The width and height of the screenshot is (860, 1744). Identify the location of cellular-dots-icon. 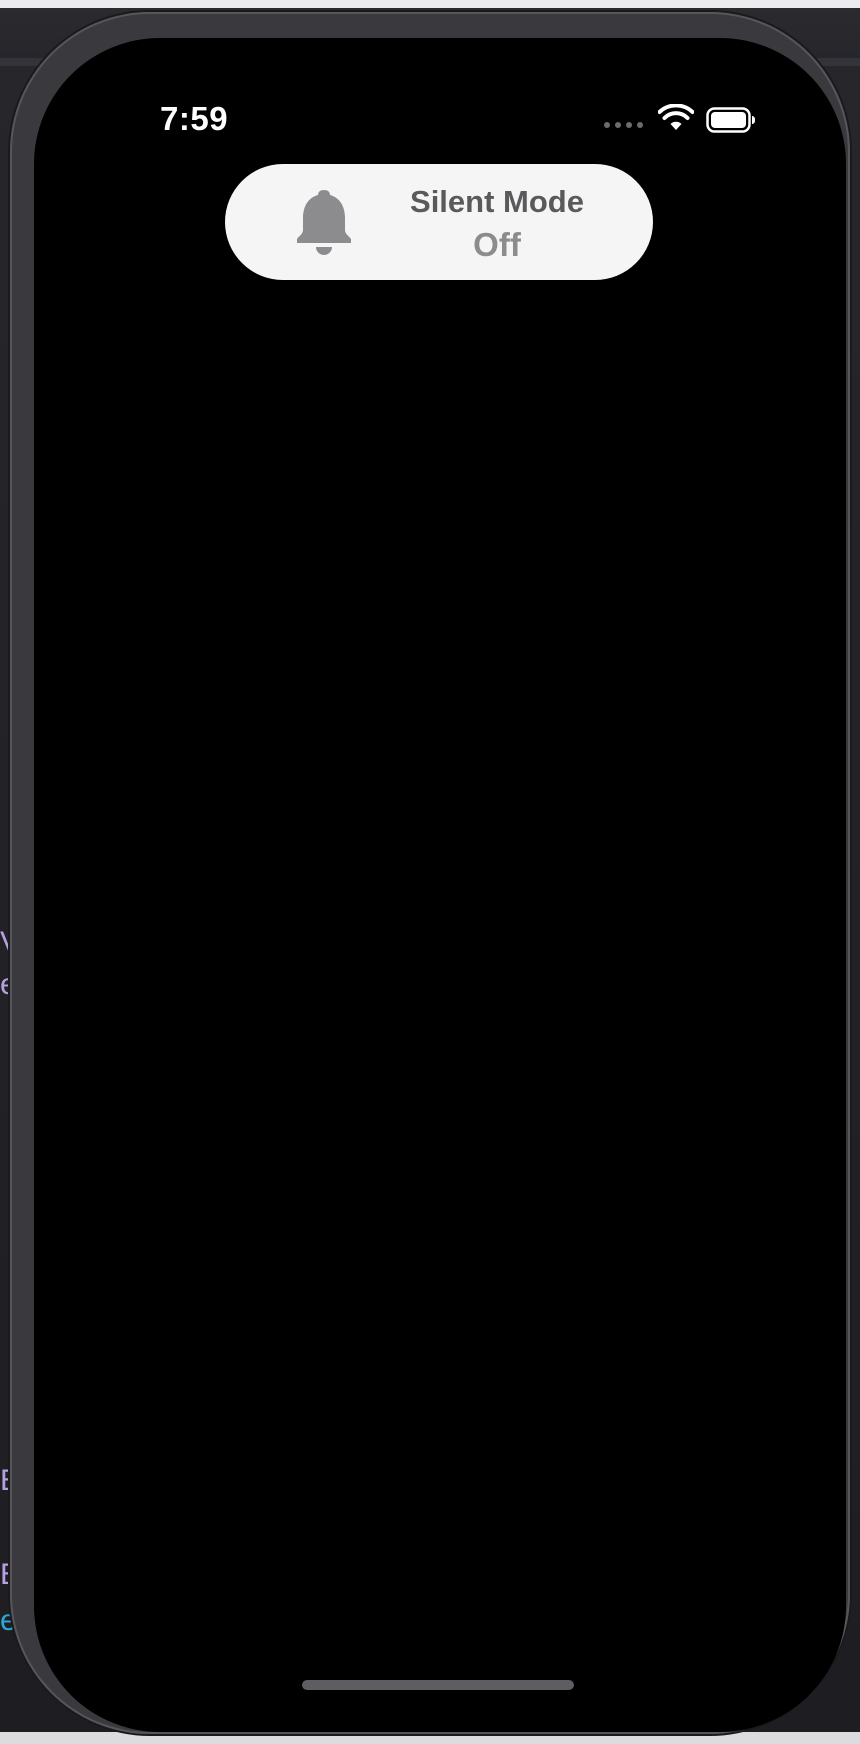
(623, 125).